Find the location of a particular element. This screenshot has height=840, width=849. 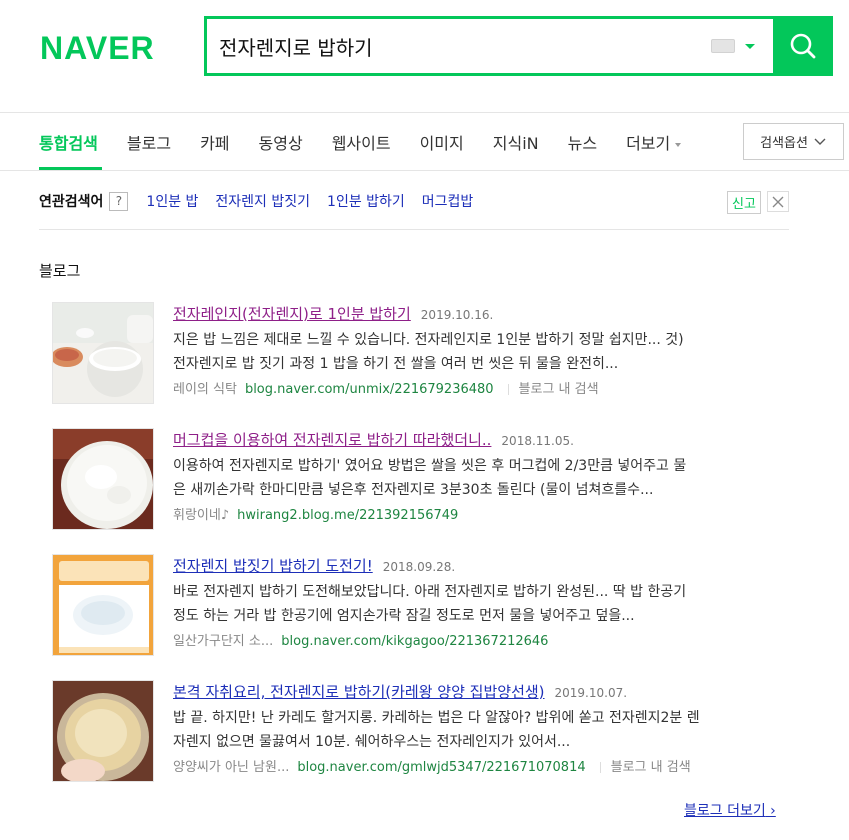

related-searches: 연관검색어 ? 1인분 밥 전자렌지 밥짓기 1인분 밥하기 머그컵밥 is located at coordinates (264, 201).